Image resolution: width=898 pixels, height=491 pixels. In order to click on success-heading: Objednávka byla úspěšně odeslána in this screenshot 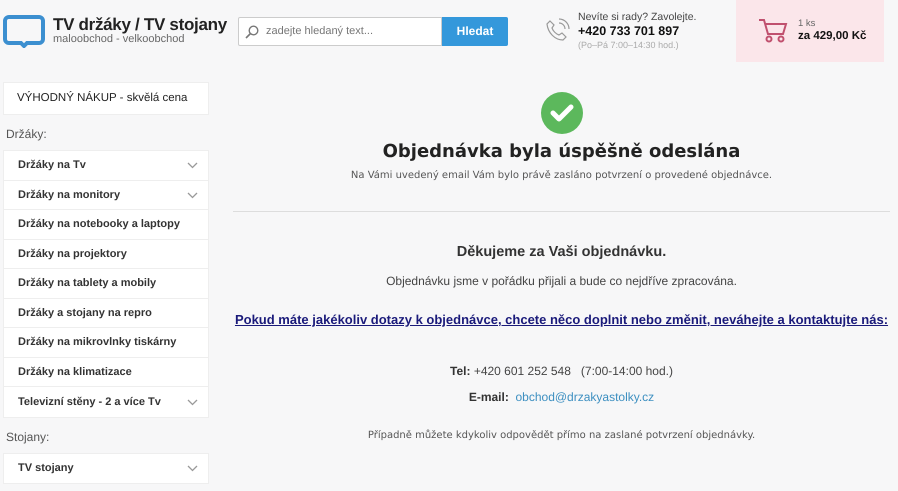, I will do `click(562, 152)`.